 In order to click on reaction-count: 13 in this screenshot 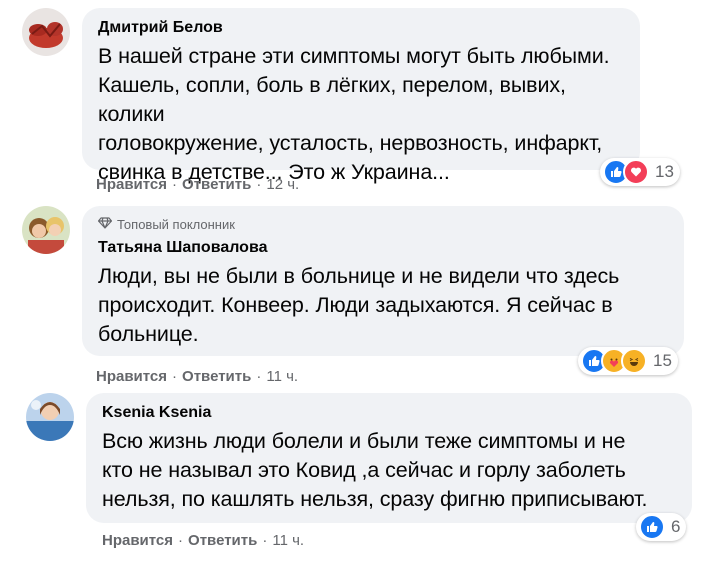, I will do `click(664, 171)`.